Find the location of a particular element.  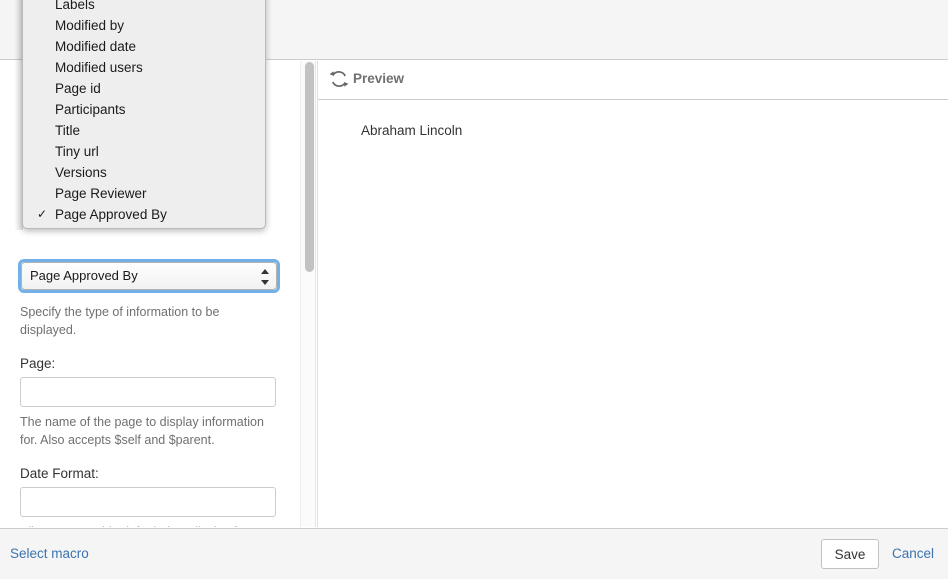

dropdown-option: Title is located at coordinates (144, 130).